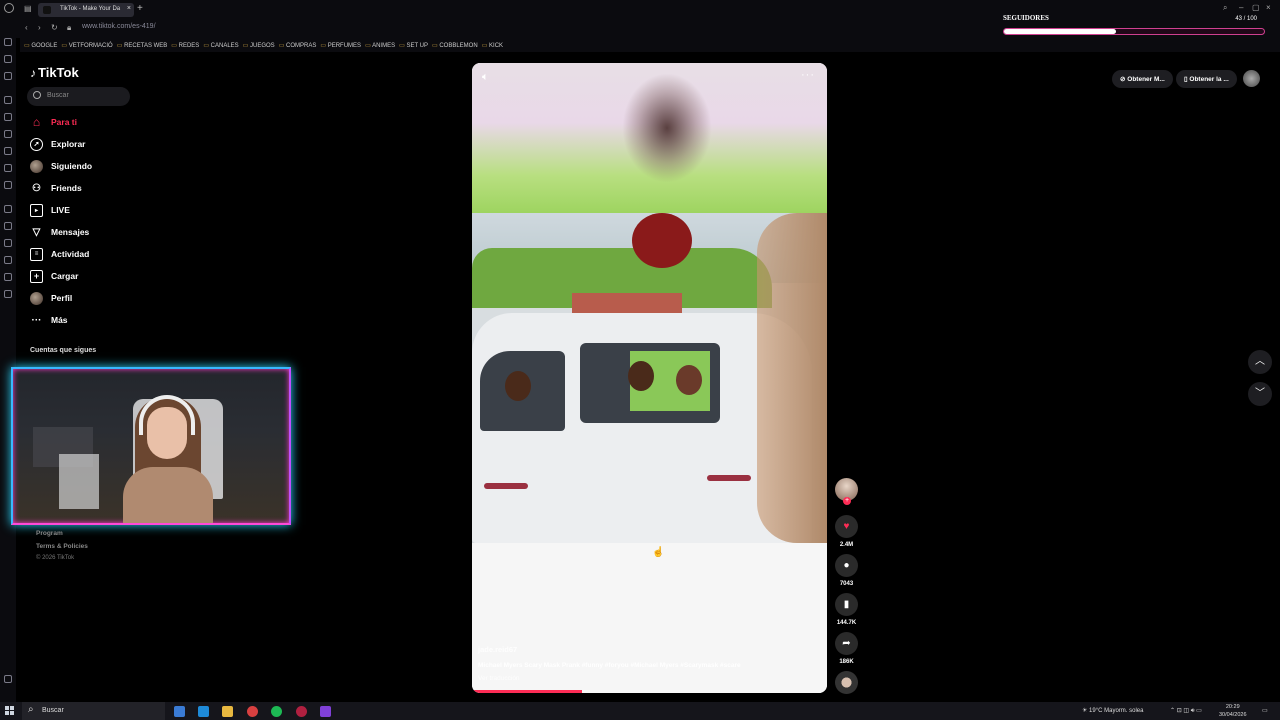 The height and width of the screenshot is (720, 1280). What do you see at coordinates (8, 117) in the screenshot?
I see `whatsapp-icon` at bounding box center [8, 117].